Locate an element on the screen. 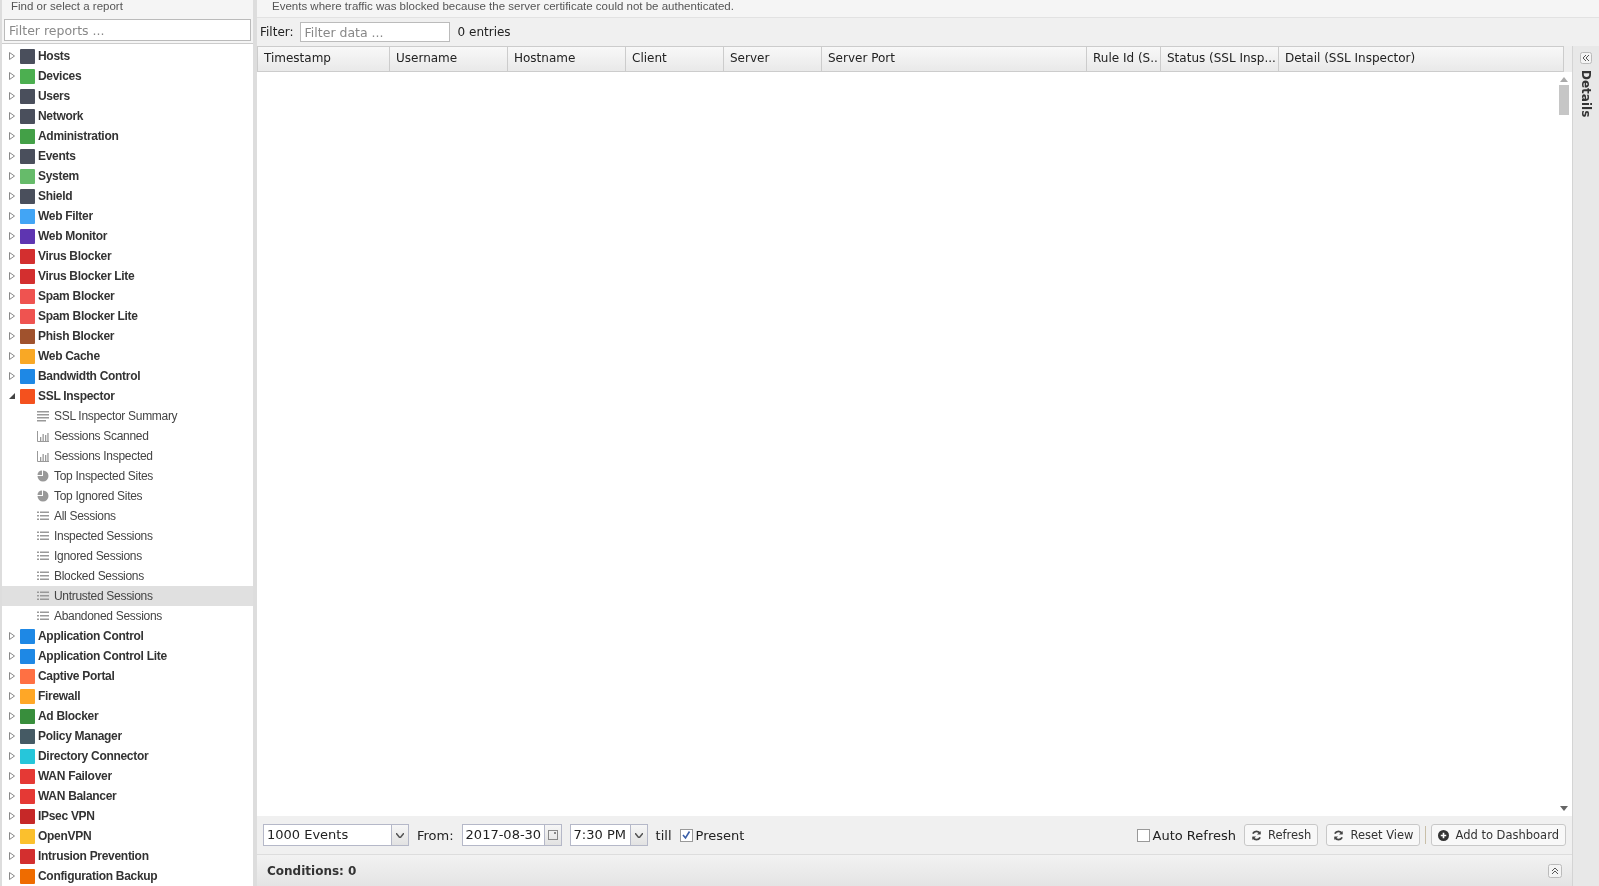  tree-item: Virus Blocker Lite is located at coordinates (127, 276).